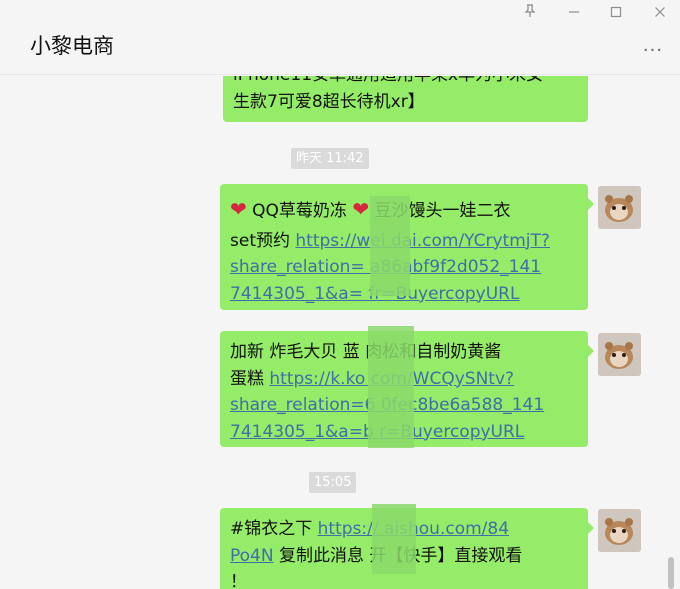 The height and width of the screenshot is (589, 680). What do you see at coordinates (653, 50) in the screenshot?
I see `more-options-button: ···` at bounding box center [653, 50].